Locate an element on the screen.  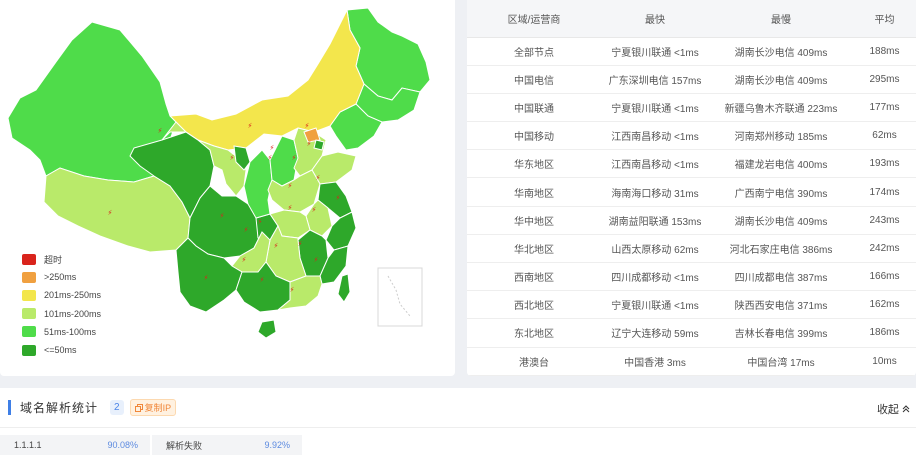
section-accent-bar is located at coordinates (9, 407).